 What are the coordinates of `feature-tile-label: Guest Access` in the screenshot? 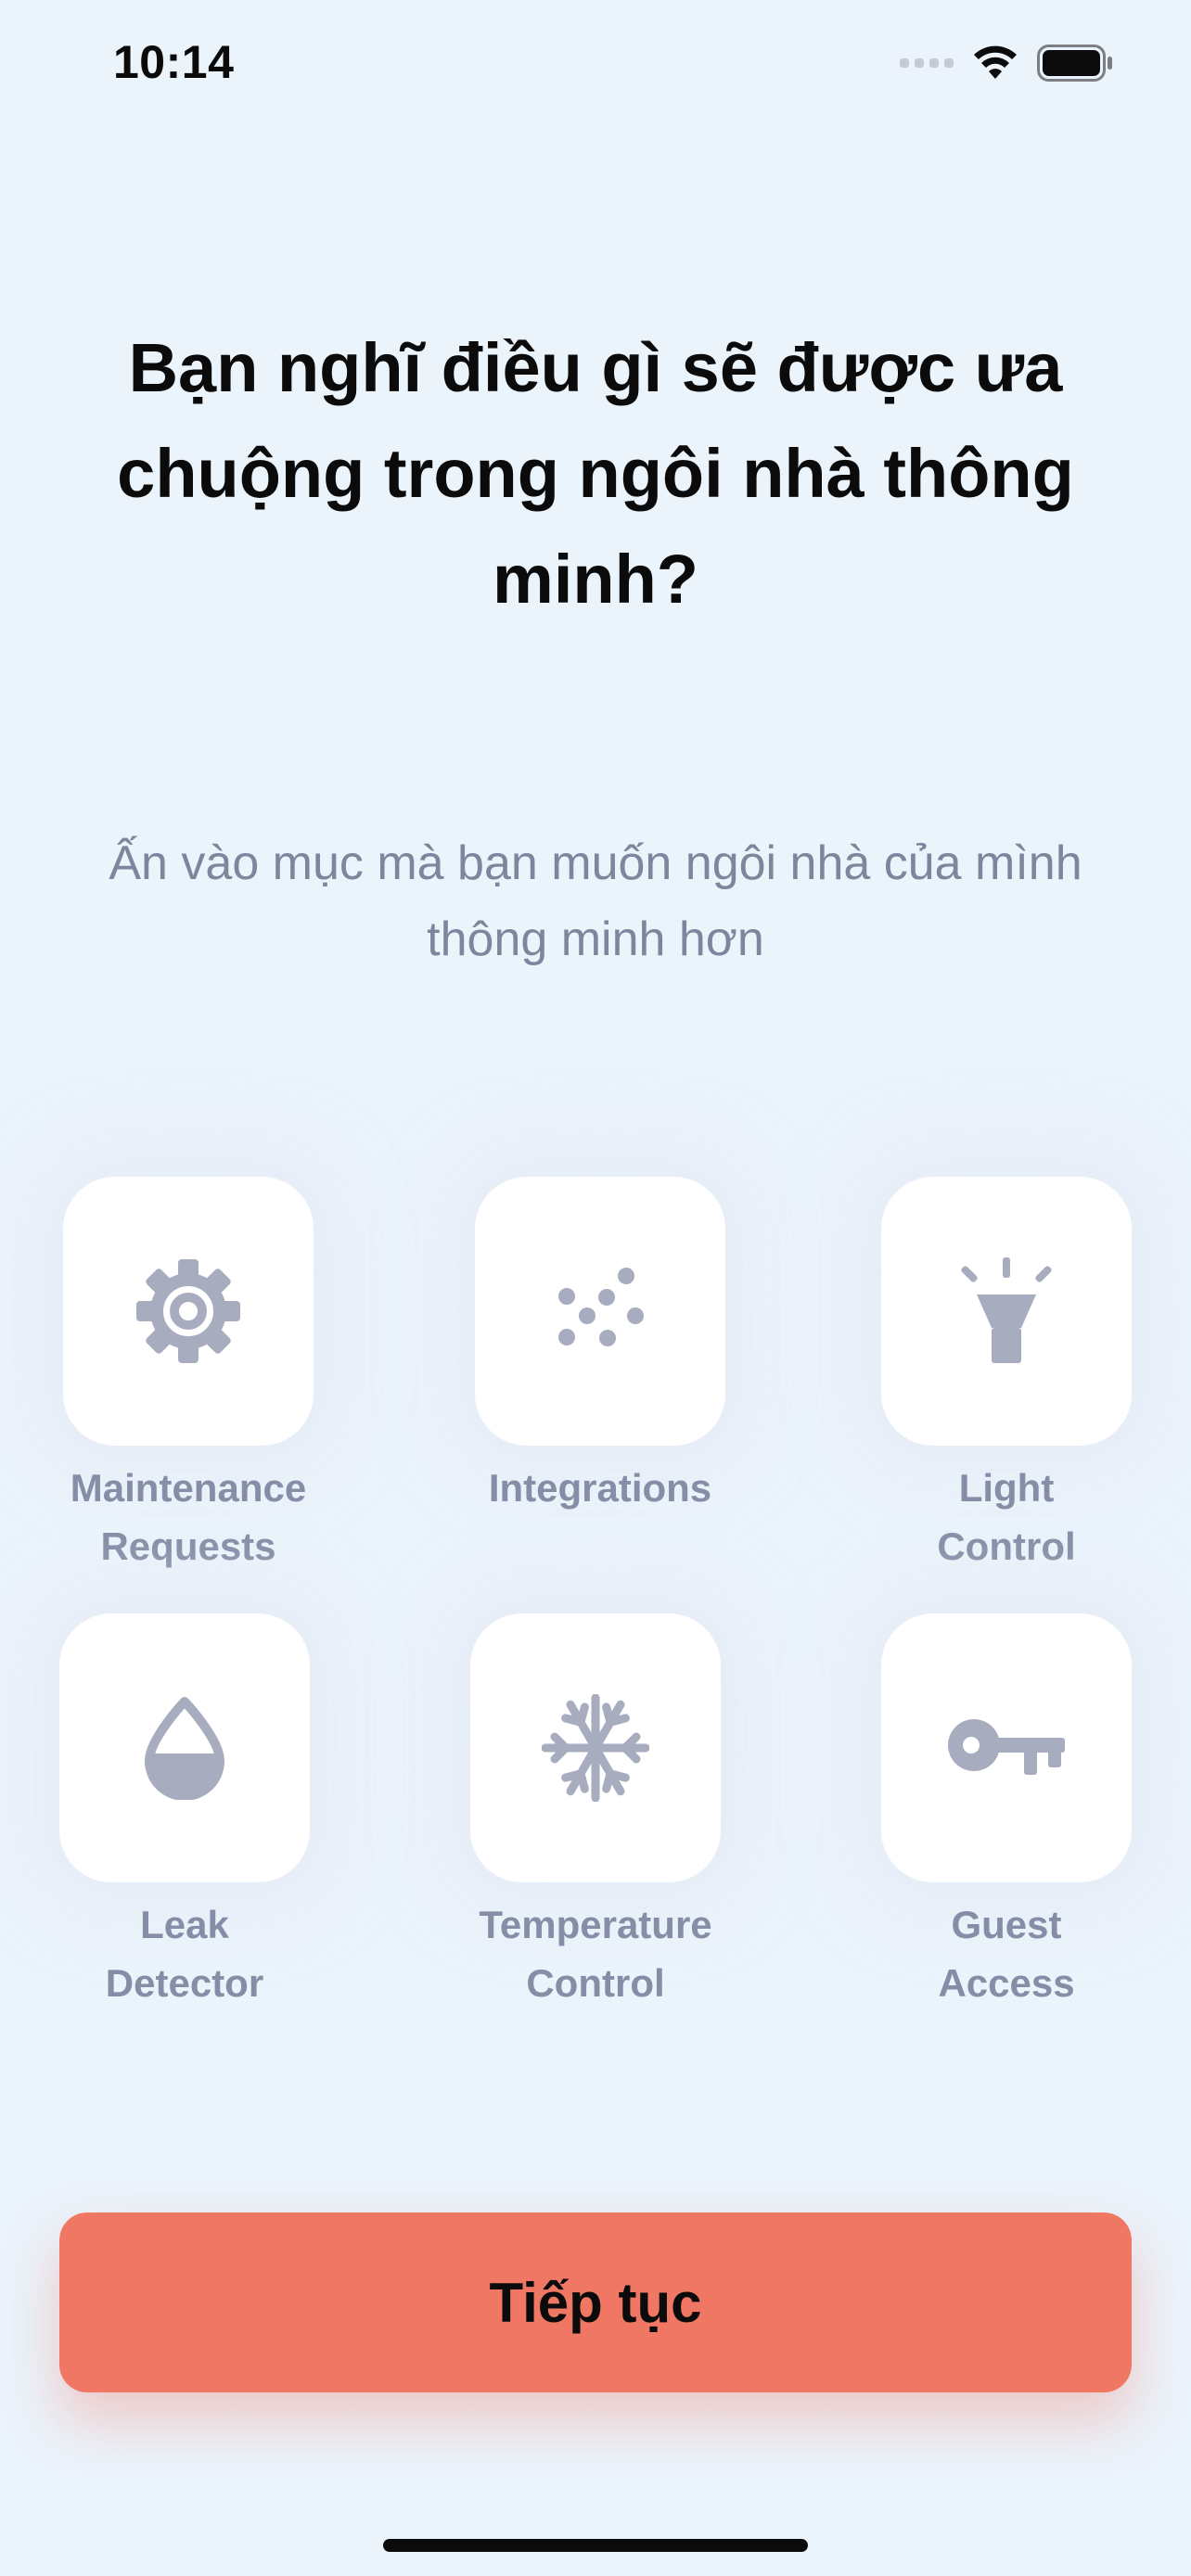 It's located at (1007, 1954).